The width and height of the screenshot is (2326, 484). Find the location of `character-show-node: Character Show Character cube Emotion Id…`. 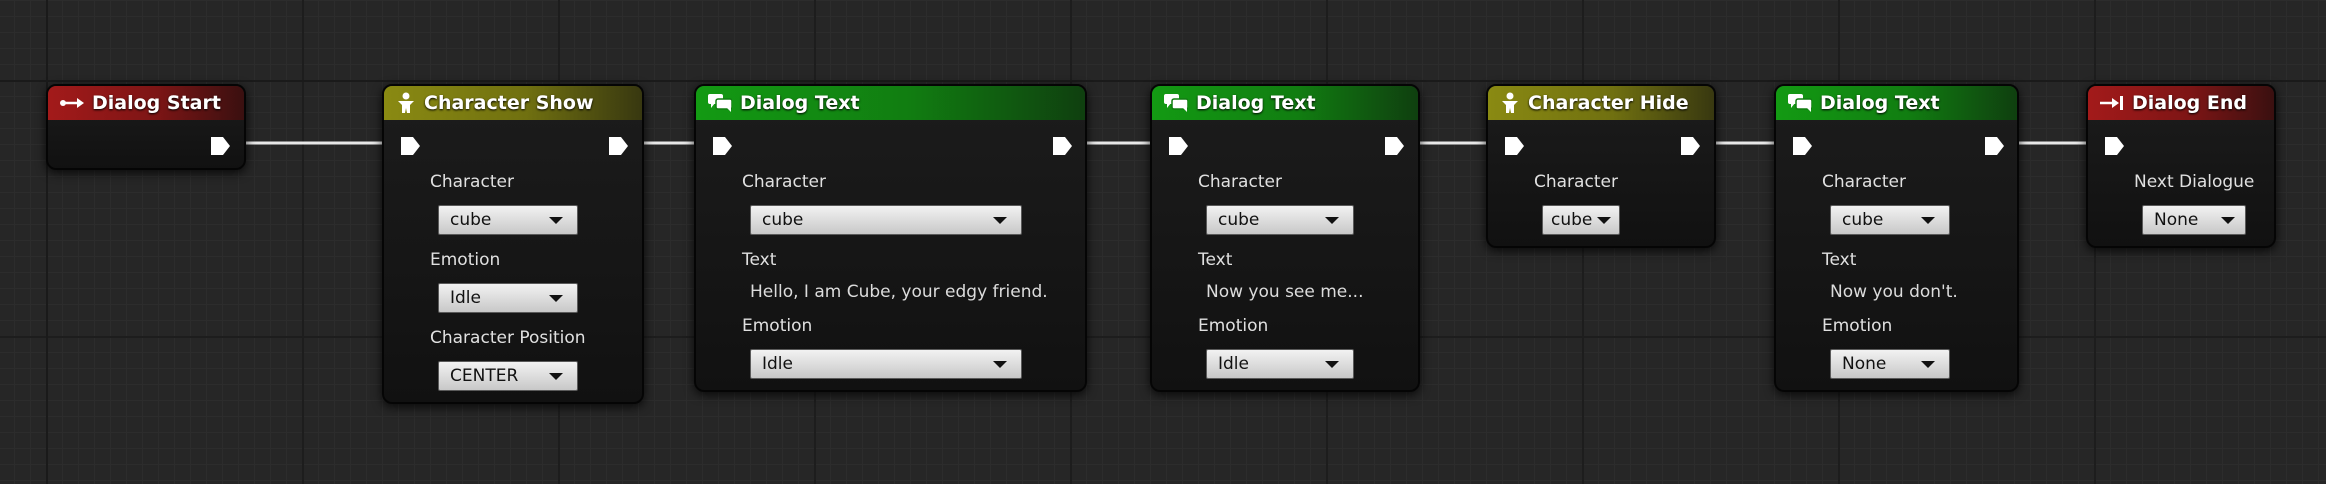

character-show-node: Character Show Character cube Emotion Id… is located at coordinates (513, 244).